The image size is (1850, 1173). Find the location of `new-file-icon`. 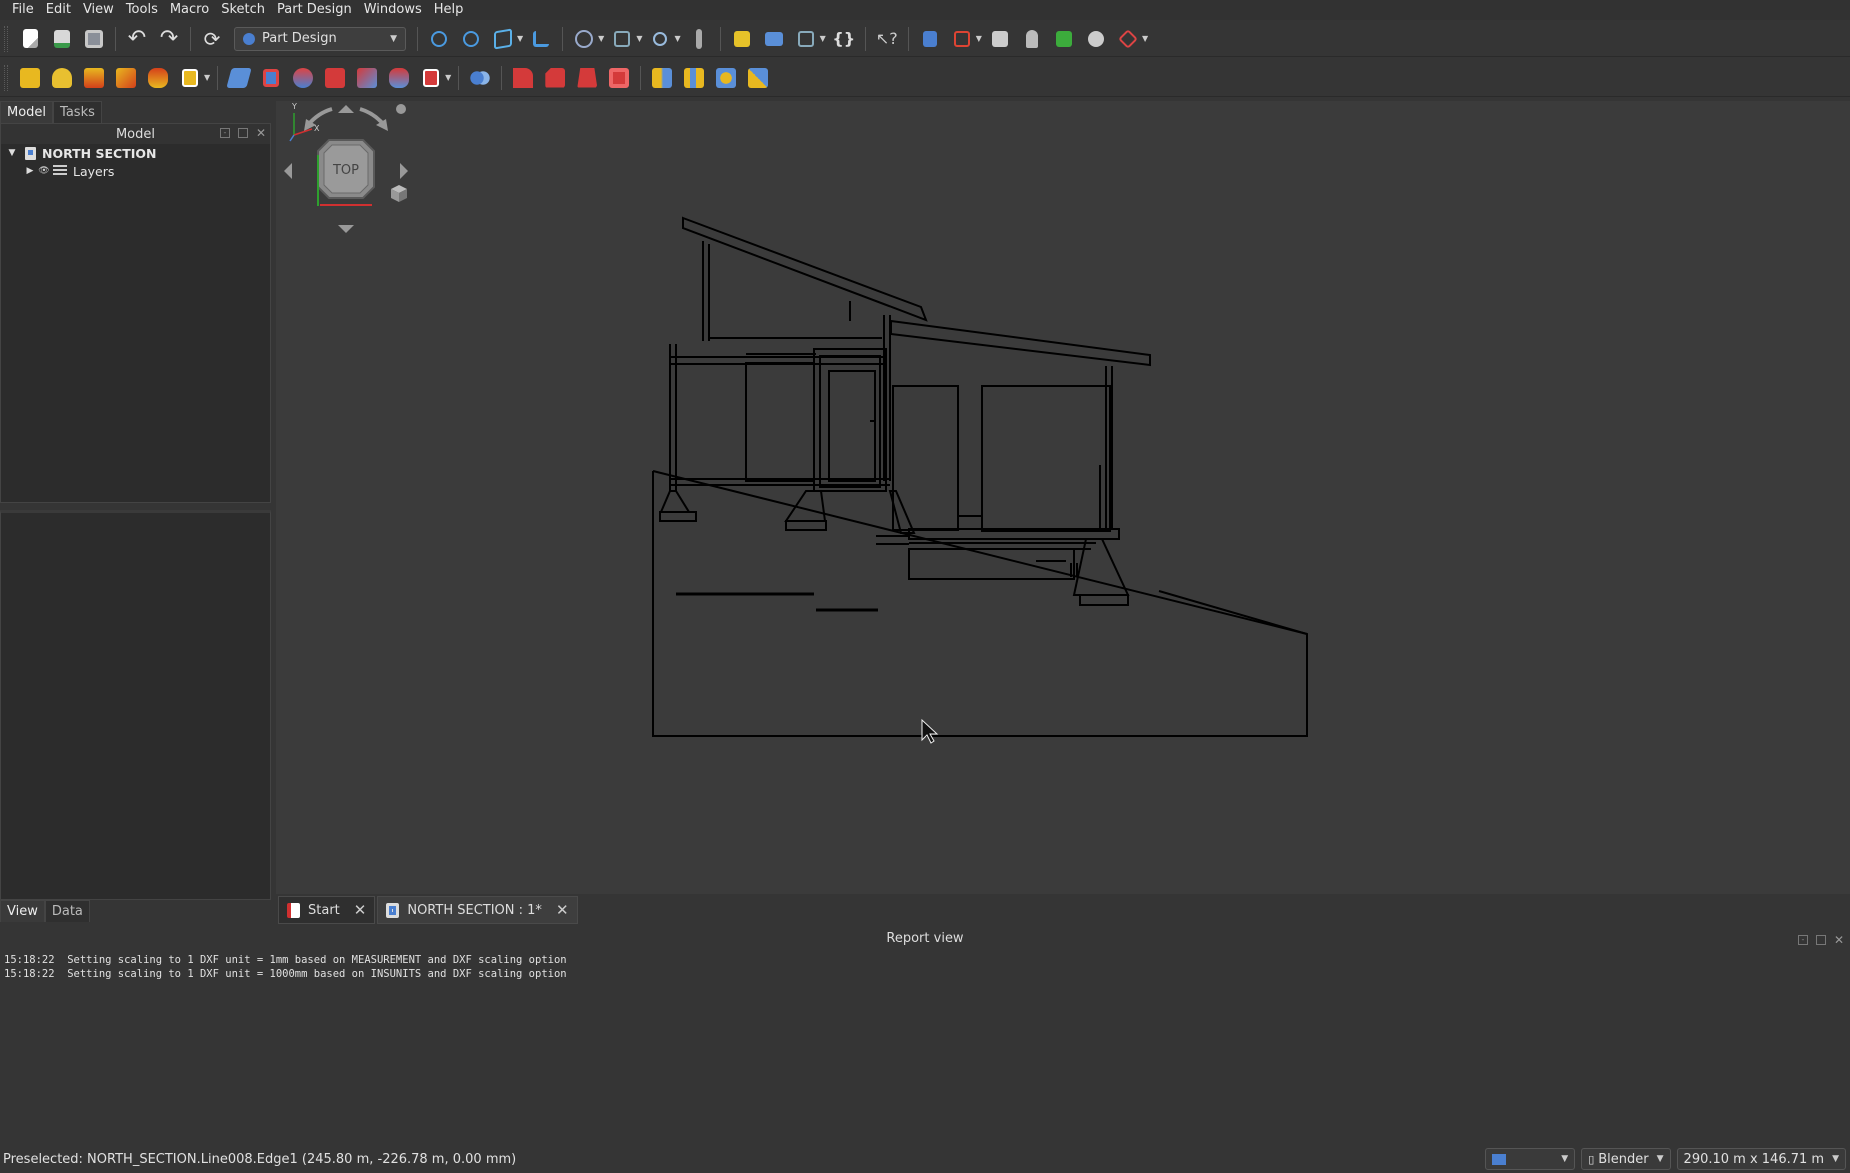

new-file-icon is located at coordinates (30, 39).